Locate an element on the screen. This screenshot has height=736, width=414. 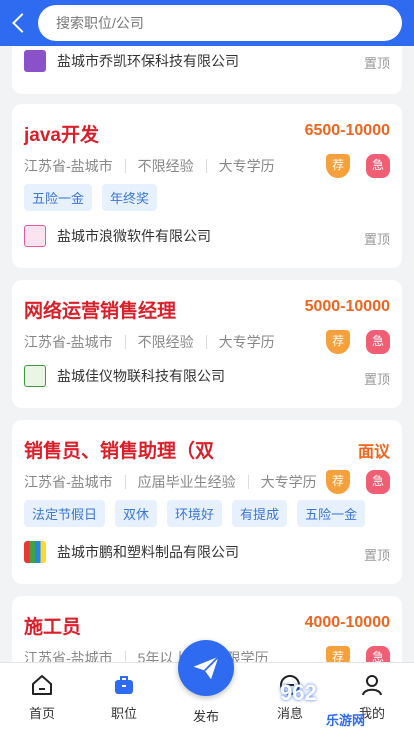
benefit-tags: 法定节假日 双休 环境好 有提成 五险一金 is located at coordinates (195, 513).